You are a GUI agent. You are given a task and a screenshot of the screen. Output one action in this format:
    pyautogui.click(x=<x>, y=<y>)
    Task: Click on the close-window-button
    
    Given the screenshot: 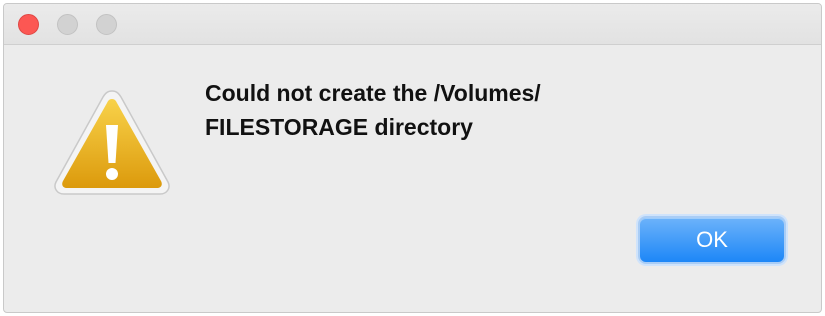 What is the action you would take?
    pyautogui.click(x=28, y=24)
    